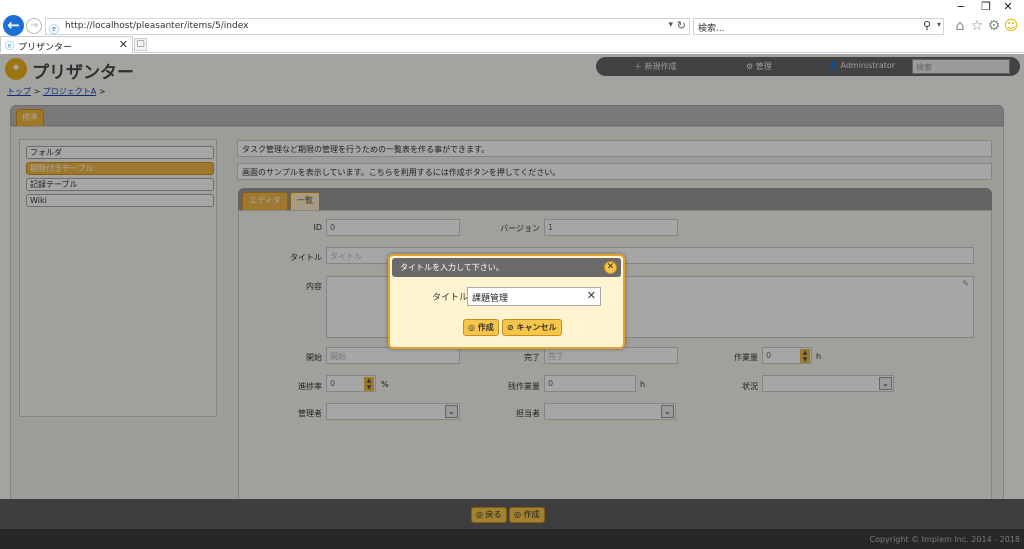  I want to click on dialog-title: タイトルを入力して下さい。, so click(452, 267).